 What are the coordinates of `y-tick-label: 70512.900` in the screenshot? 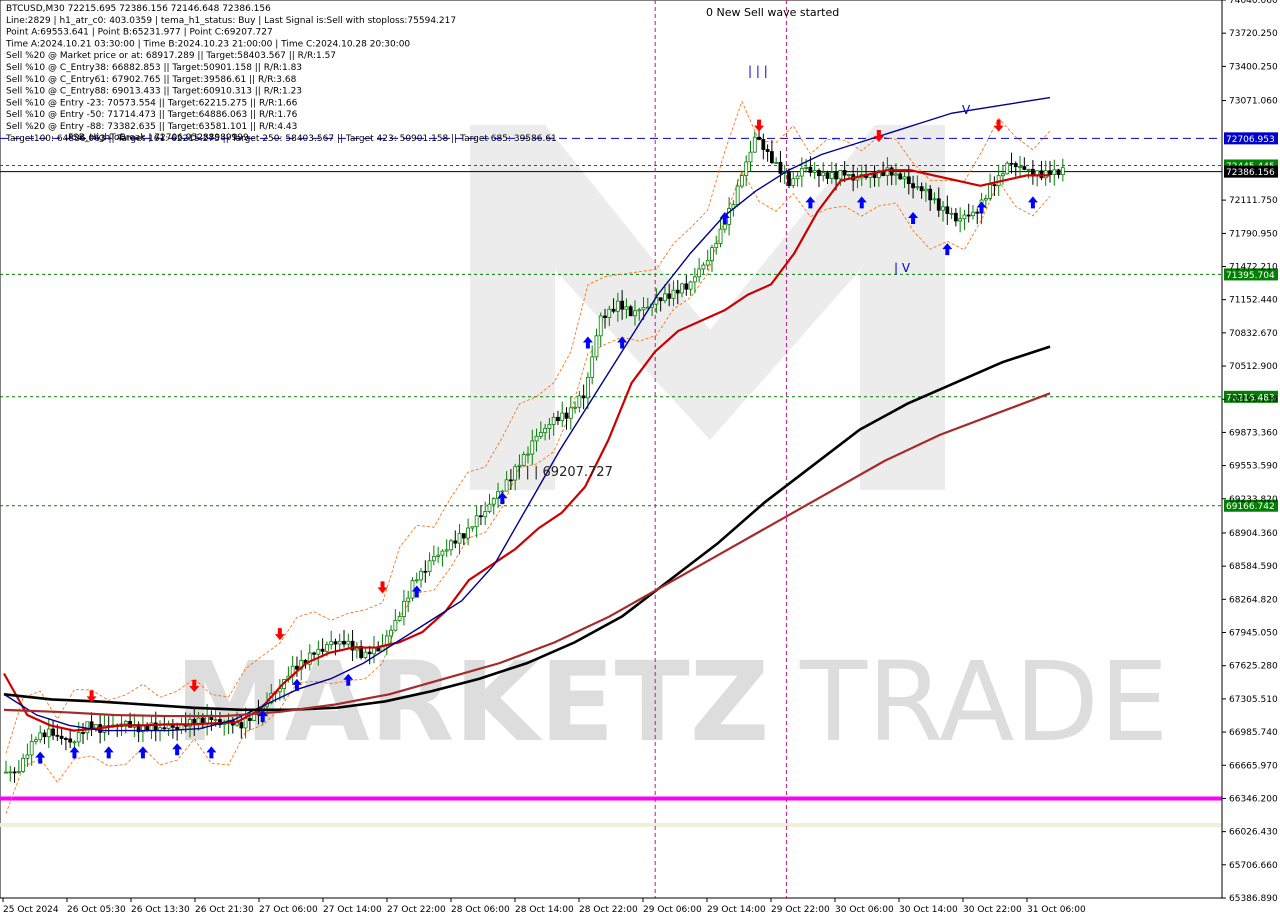 It's located at (1253, 367).